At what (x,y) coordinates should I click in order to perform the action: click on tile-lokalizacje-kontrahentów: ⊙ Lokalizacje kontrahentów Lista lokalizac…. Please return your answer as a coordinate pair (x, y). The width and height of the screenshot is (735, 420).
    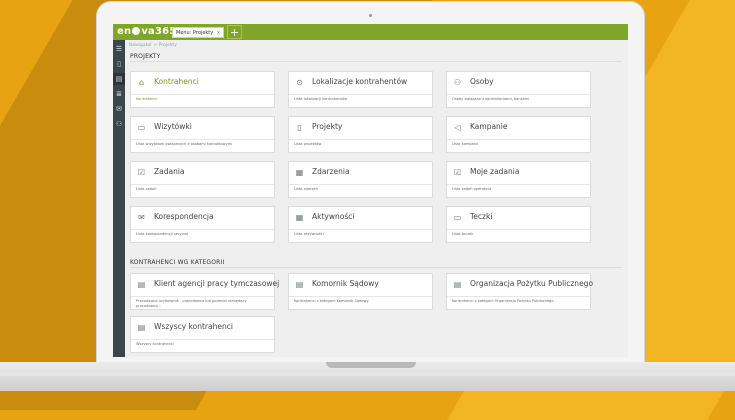
    Looking at the image, I should click on (360, 89).